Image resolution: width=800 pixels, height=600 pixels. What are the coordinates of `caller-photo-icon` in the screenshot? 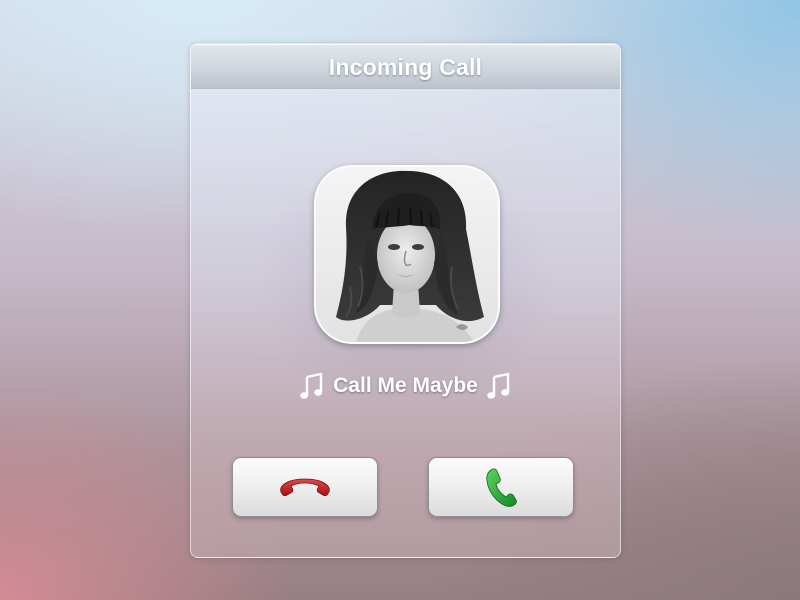 It's located at (407, 254).